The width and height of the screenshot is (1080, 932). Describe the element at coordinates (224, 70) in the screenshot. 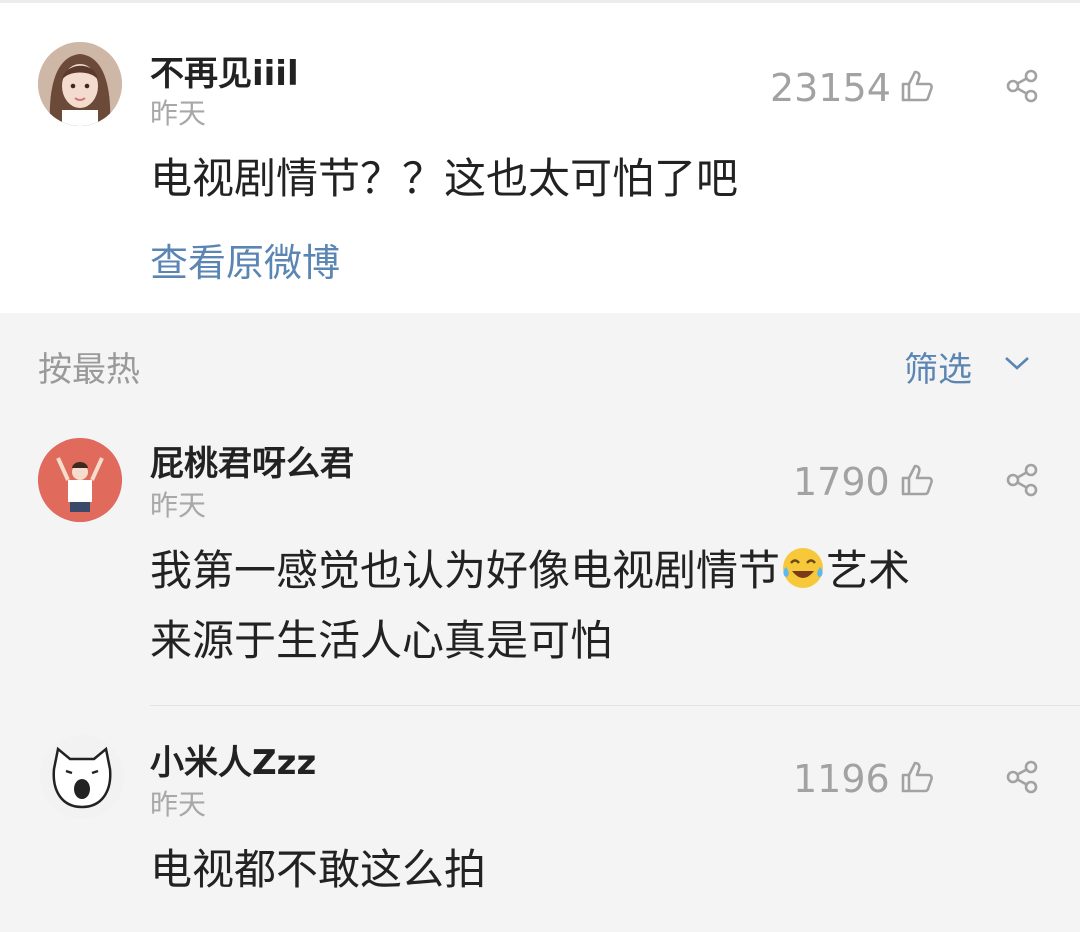

I see `post-username: 不再见iiil` at that location.